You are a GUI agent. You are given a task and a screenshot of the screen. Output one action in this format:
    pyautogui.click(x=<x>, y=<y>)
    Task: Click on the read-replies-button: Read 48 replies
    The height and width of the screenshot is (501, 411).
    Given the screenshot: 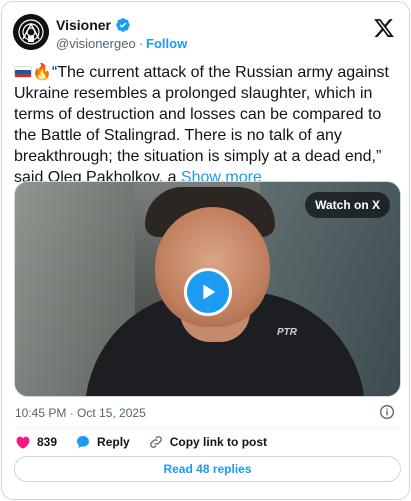 What is the action you would take?
    pyautogui.click(x=207, y=469)
    